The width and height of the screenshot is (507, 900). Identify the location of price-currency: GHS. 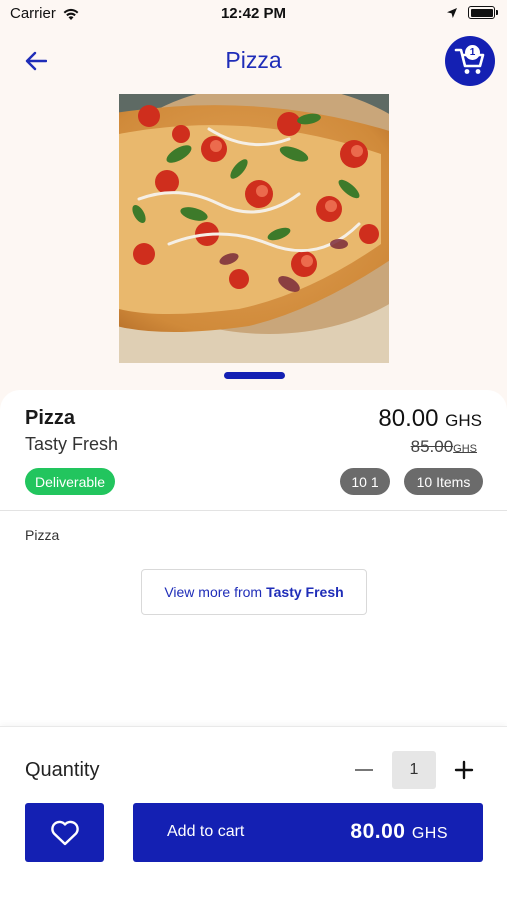
(463, 420).